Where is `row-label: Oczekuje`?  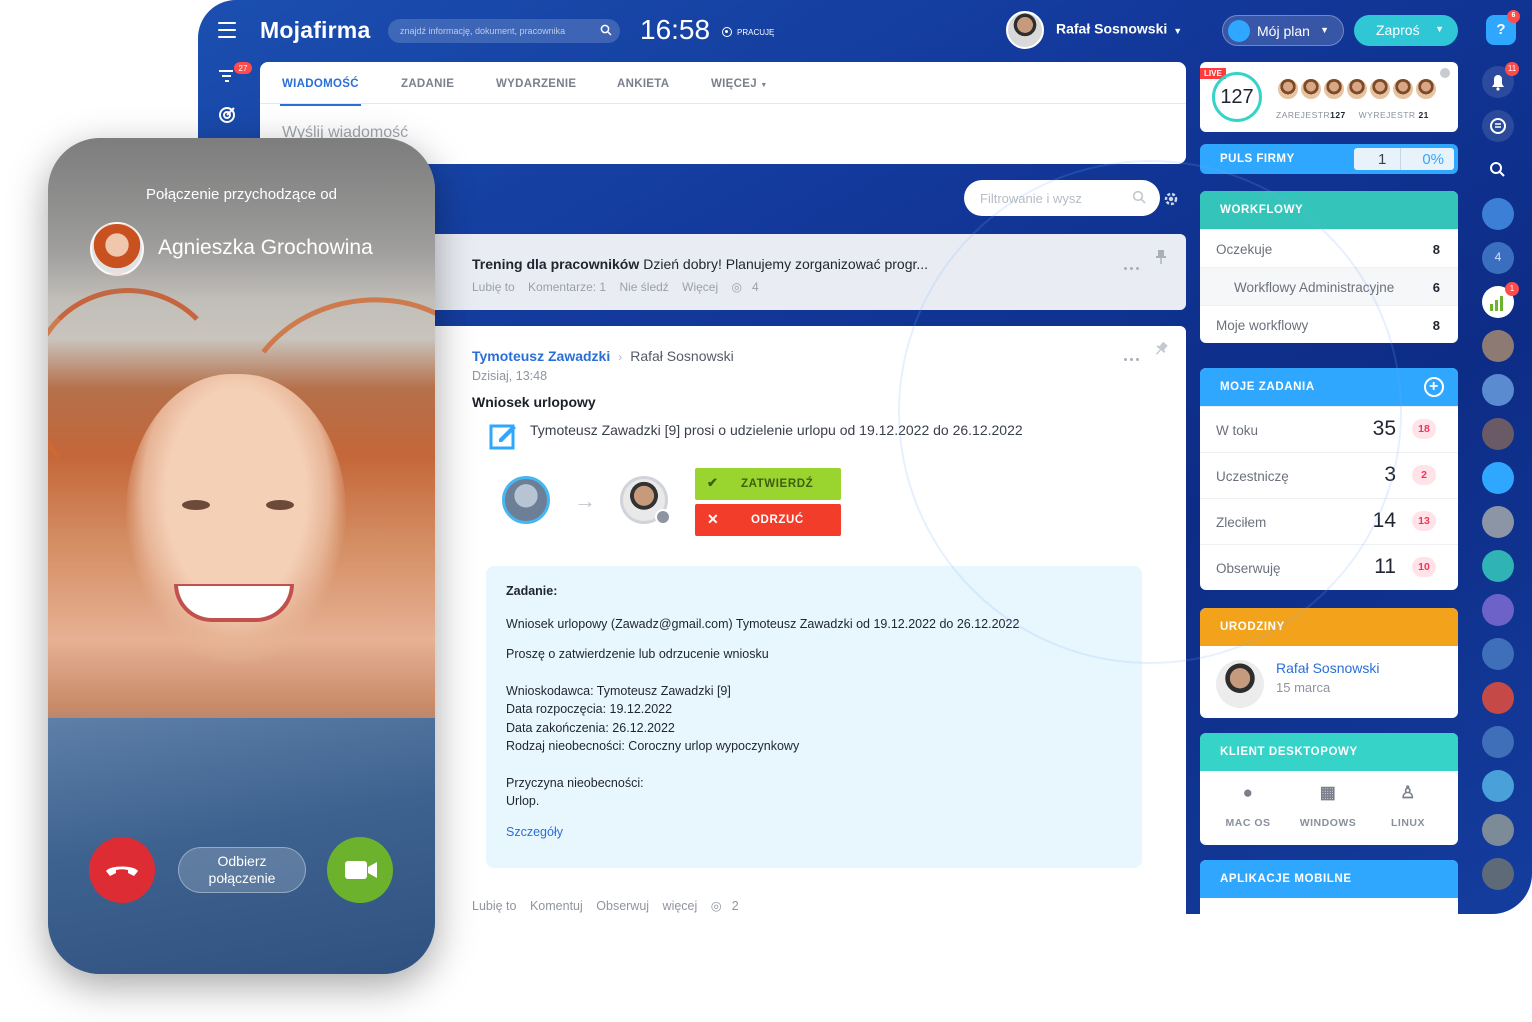 row-label: Oczekuje is located at coordinates (1244, 249).